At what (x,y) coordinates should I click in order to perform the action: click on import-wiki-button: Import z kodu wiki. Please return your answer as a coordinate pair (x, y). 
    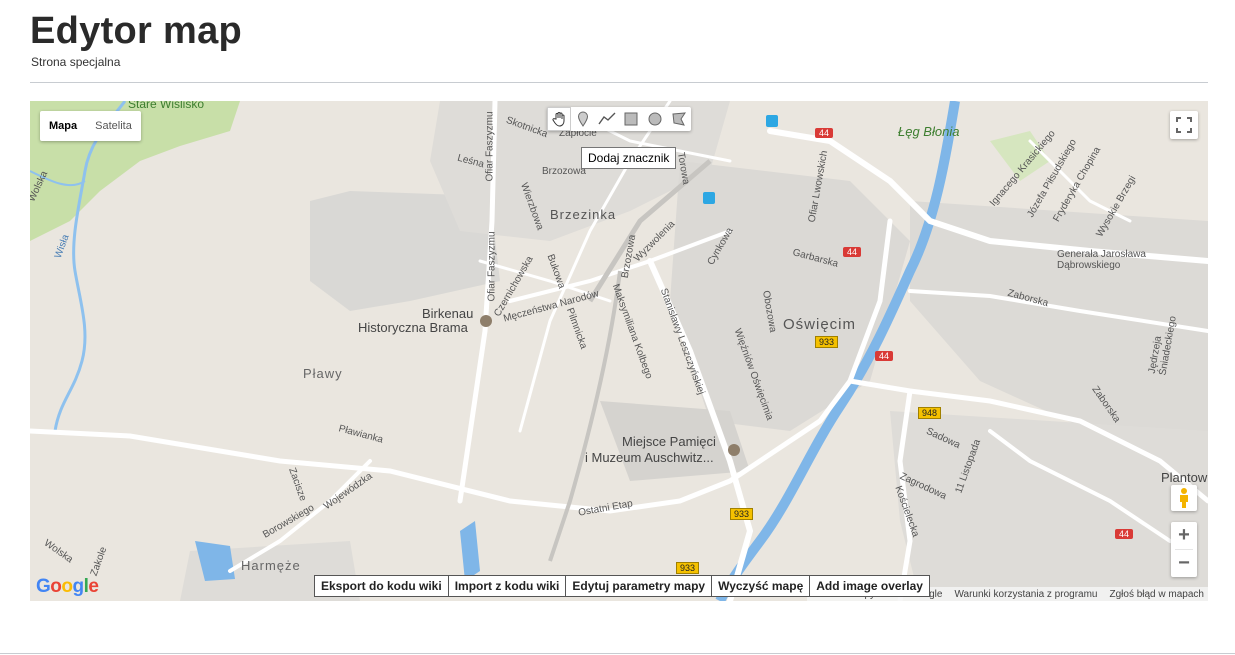
    Looking at the image, I should click on (507, 586).